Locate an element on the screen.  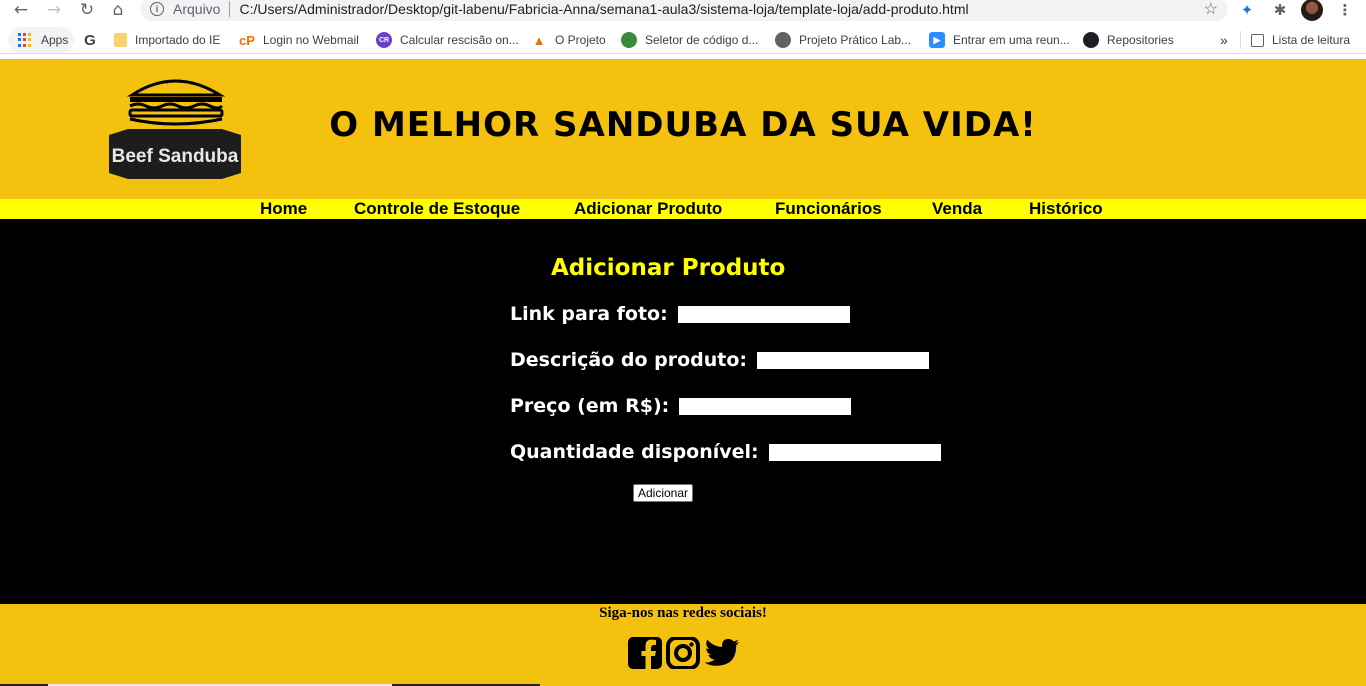
bookmark-apps: Apps is located at coordinates (41, 40).